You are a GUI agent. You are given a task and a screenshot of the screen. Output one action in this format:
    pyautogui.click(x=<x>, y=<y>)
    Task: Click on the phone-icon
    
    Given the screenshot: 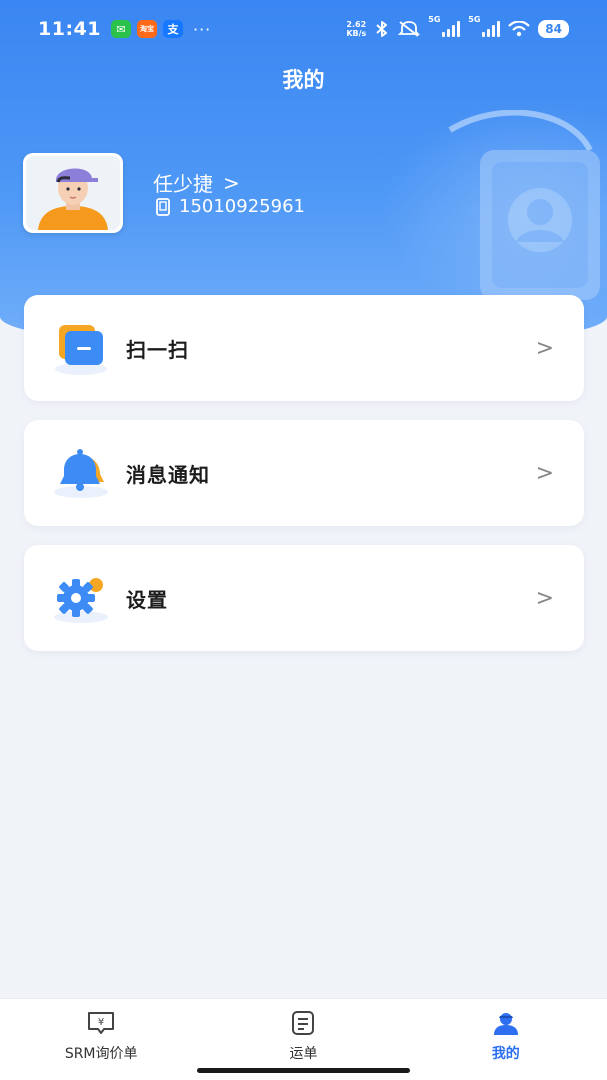 What is the action you would take?
    pyautogui.click(x=163, y=206)
    